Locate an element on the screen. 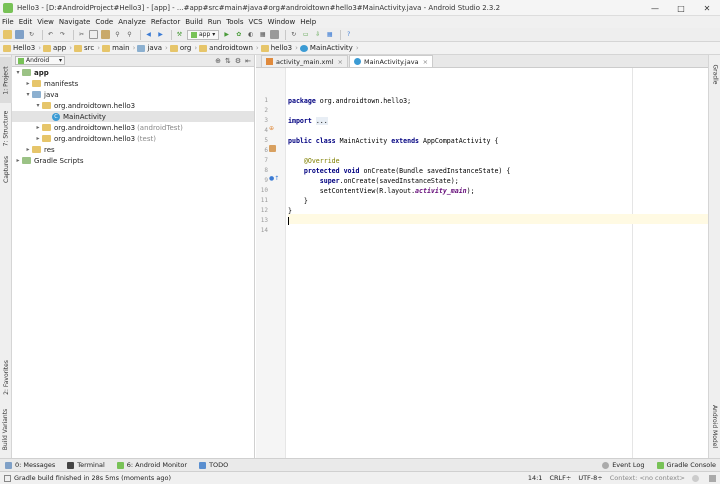  tab-android-monitor: 6: Android Monitor is located at coordinates (151, 465).